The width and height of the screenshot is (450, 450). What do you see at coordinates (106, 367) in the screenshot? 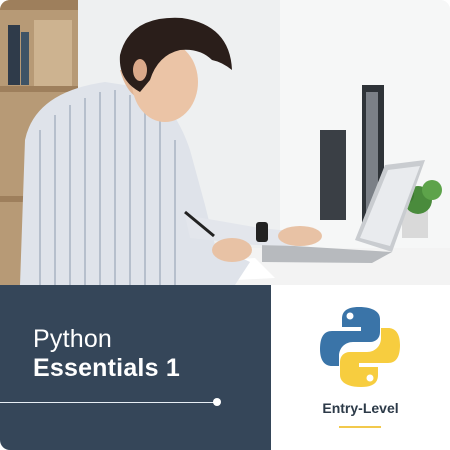
I see `course-title-line2: Essentials 1` at bounding box center [106, 367].